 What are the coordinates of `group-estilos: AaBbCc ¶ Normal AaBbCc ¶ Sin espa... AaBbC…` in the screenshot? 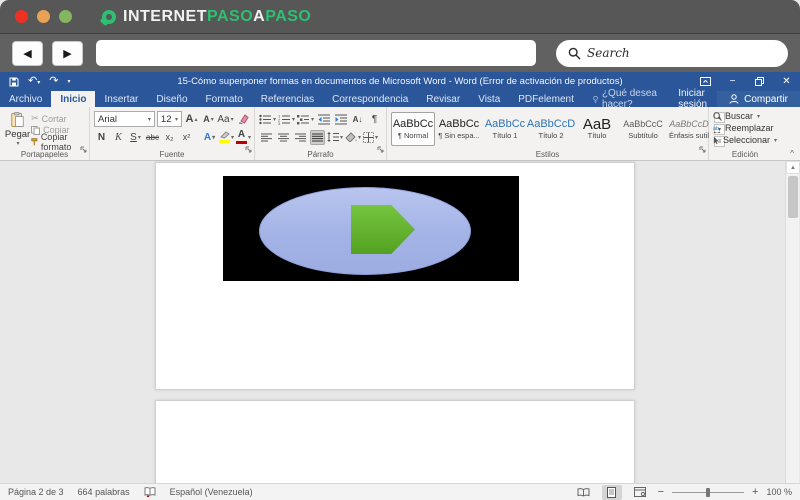 It's located at (556, 133).